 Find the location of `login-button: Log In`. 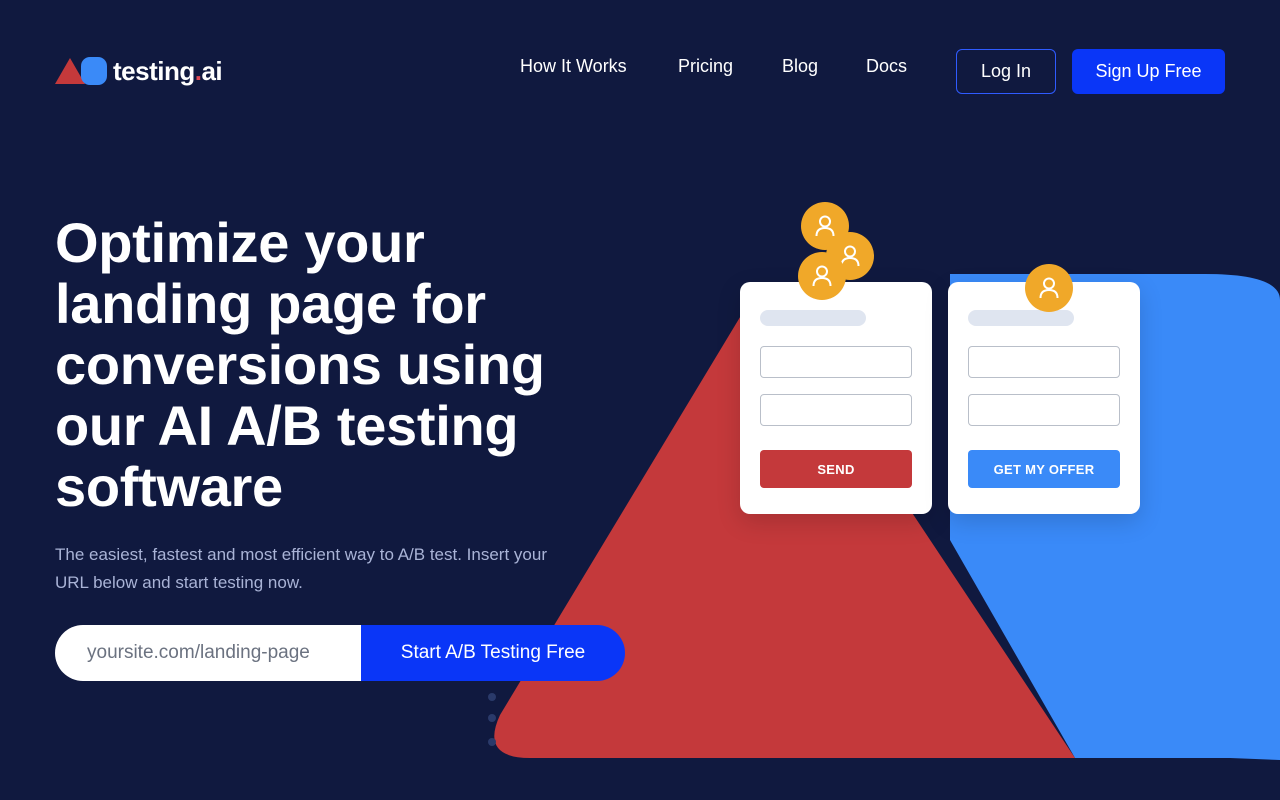

login-button: Log In is located at coordinates (1006, 71).